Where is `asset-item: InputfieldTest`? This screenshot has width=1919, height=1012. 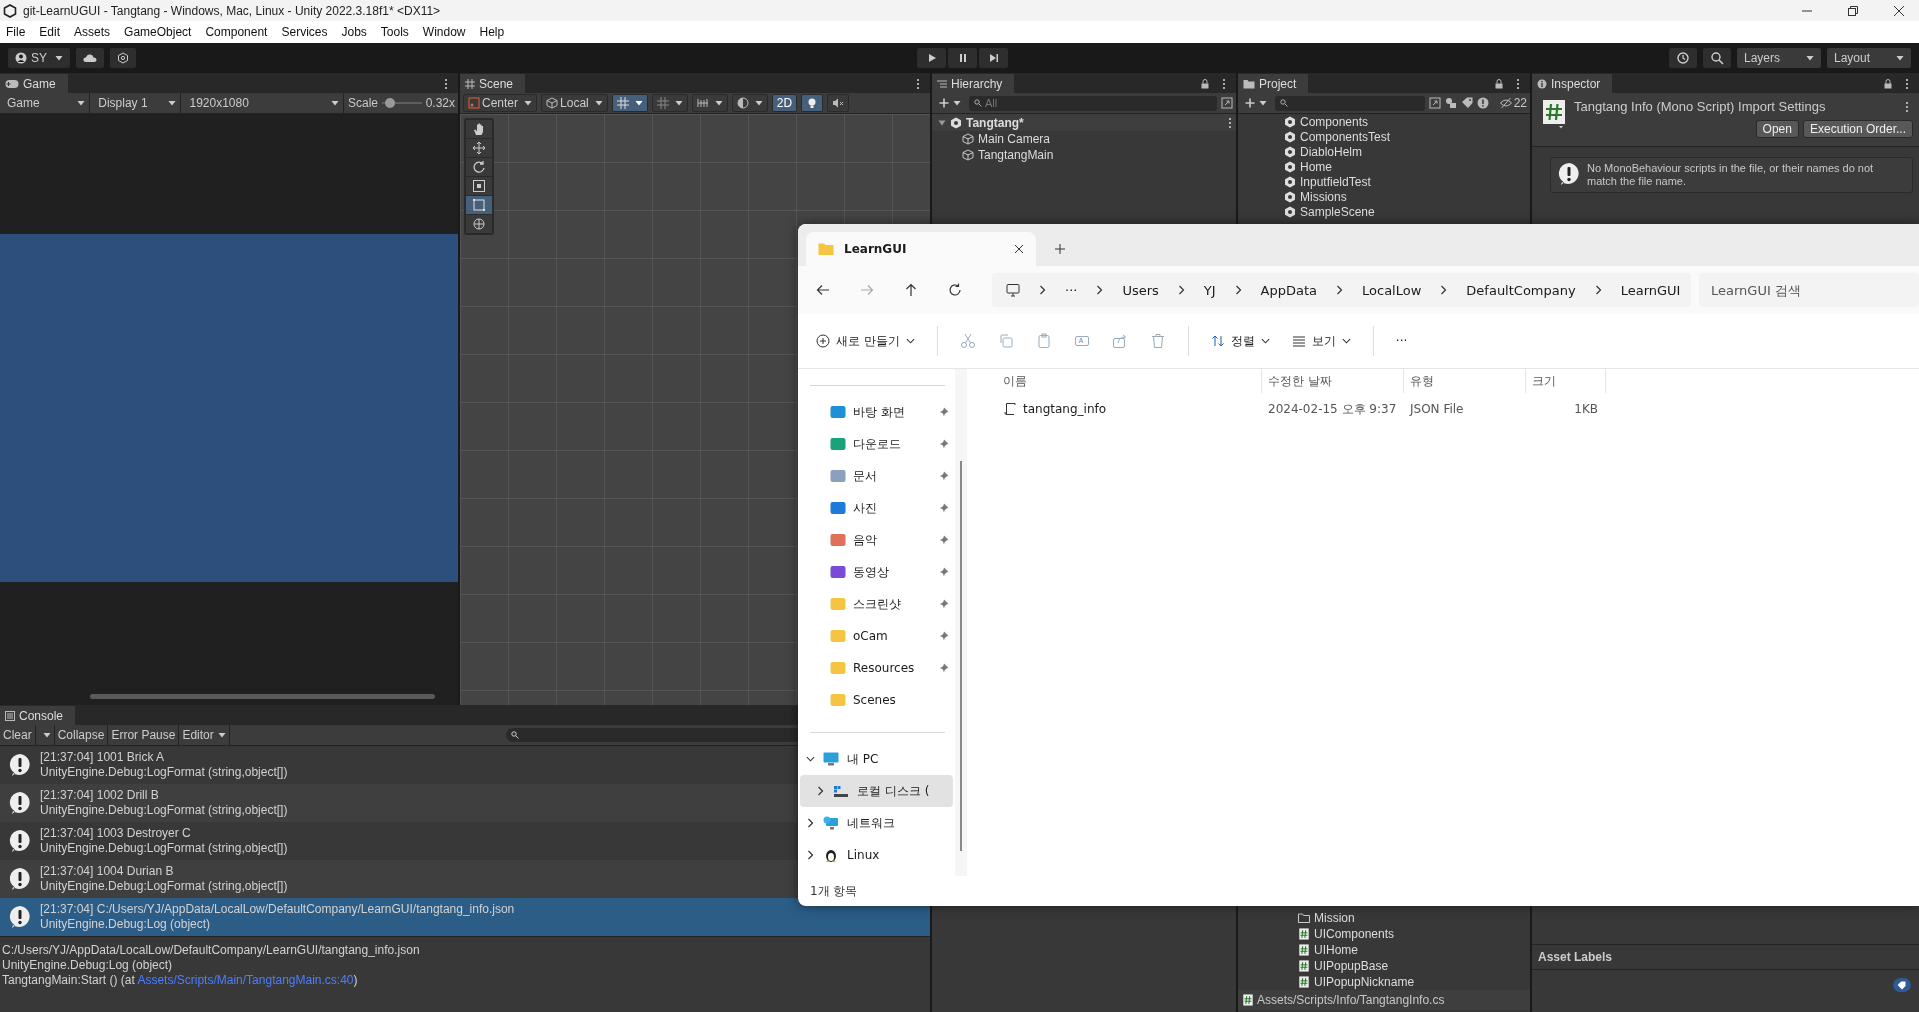 asset-item: InputfieldTest is located at coordinates (1384, 181).